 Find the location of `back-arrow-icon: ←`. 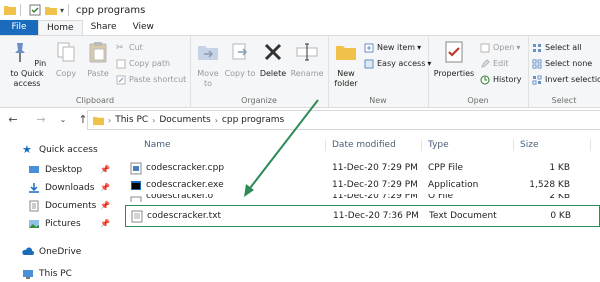

back-arrow-icon: ← is located at coordinates (13, 119).